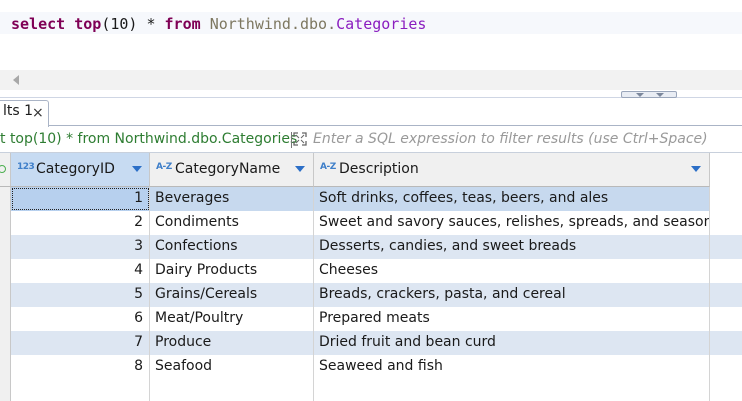 The height and width of the screenshot is (401, 742). What do you see at coordinates (232, 247) in the screenshot?
I see `cell-categoryname: Confections` at bounding box center [232, 247].